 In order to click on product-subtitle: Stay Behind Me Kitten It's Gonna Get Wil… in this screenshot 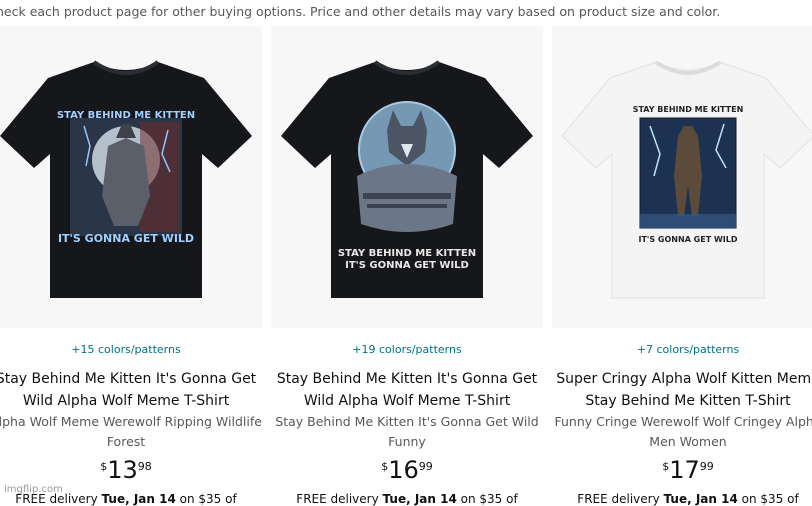, I will do `click(407, 432)`.